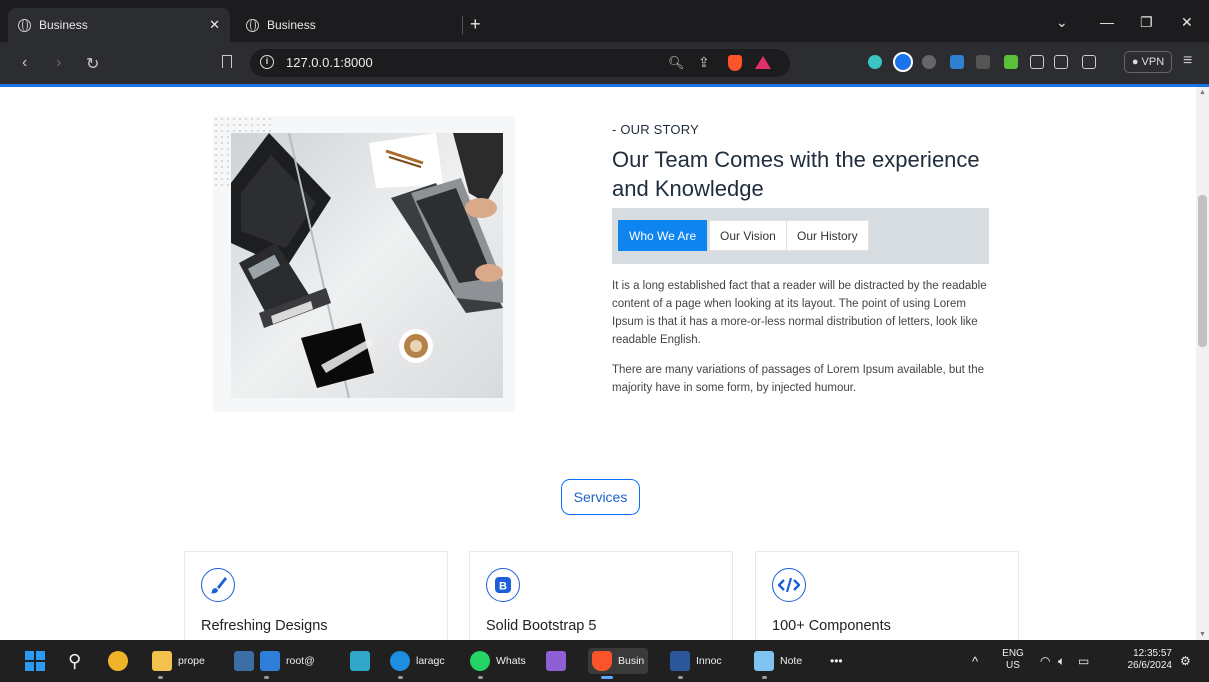 The height and width of the screenshot is (682, 1209). Describe the element at coordinates (347, 25) in the screenshot. I see `browser-tab-inactive: Business` at that location.